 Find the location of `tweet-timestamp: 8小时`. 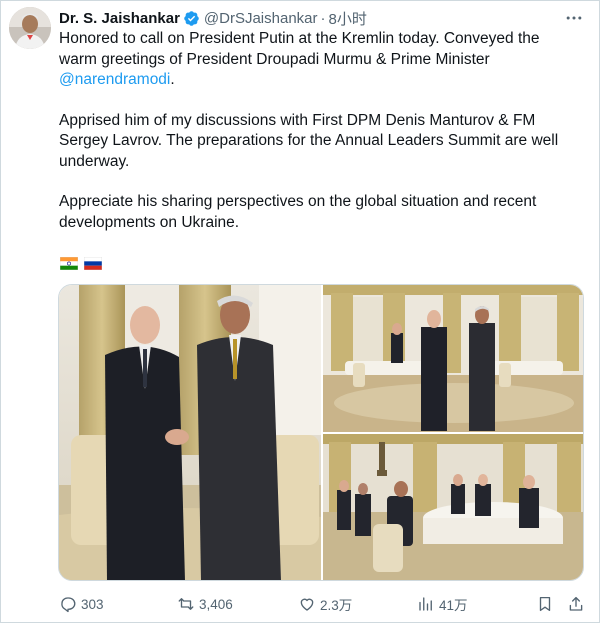

tweet-timestamp: 8小时 is located at coordinates (348, 18).